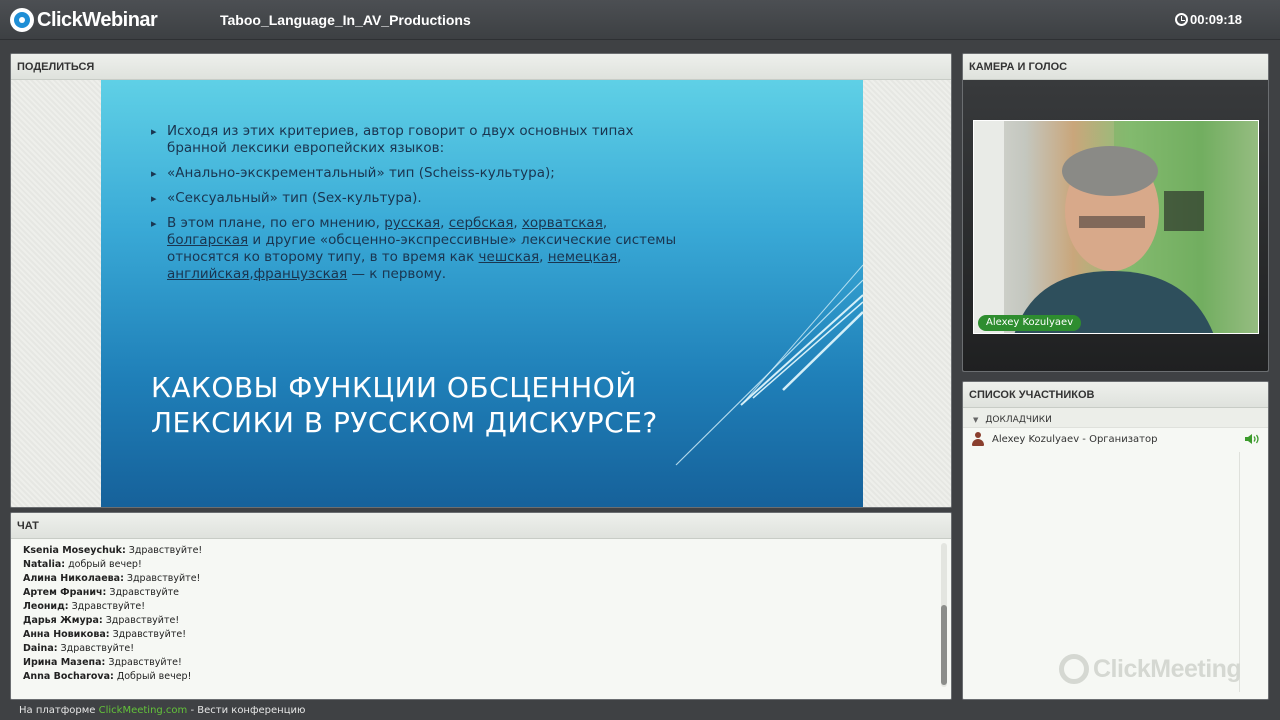 This screenshot has height=720, width=1280. I want to click on clickmeeting-watermark: ClickMeeting, so click(1150, 669).